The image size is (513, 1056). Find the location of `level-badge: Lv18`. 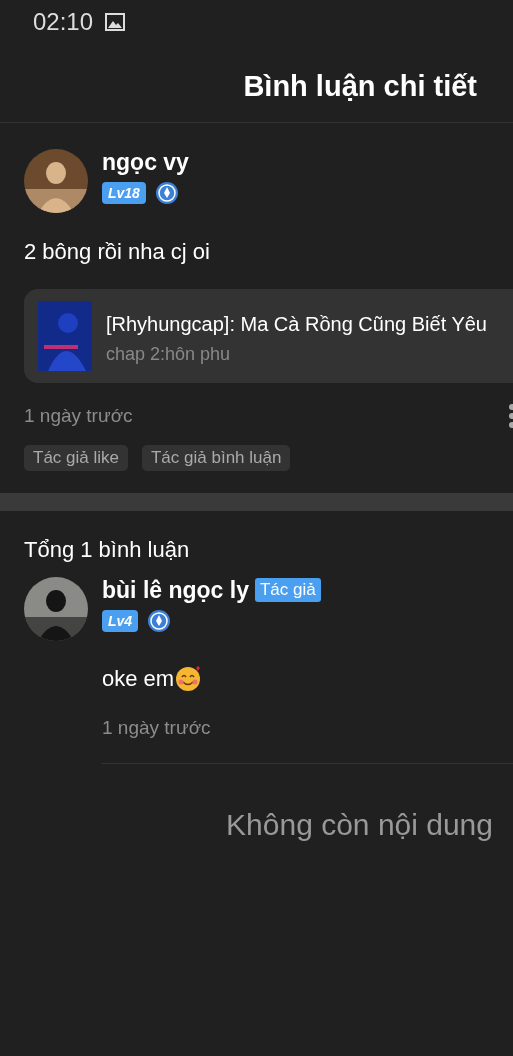

level-badge: Lv18 is located at coordinates (124, 193).